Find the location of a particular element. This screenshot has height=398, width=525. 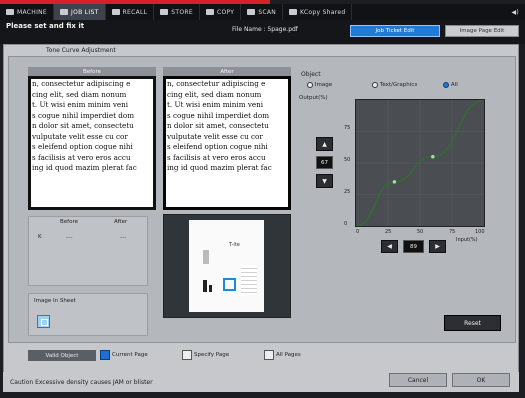

density-after-value: --- is located at coordinates (123, 237).